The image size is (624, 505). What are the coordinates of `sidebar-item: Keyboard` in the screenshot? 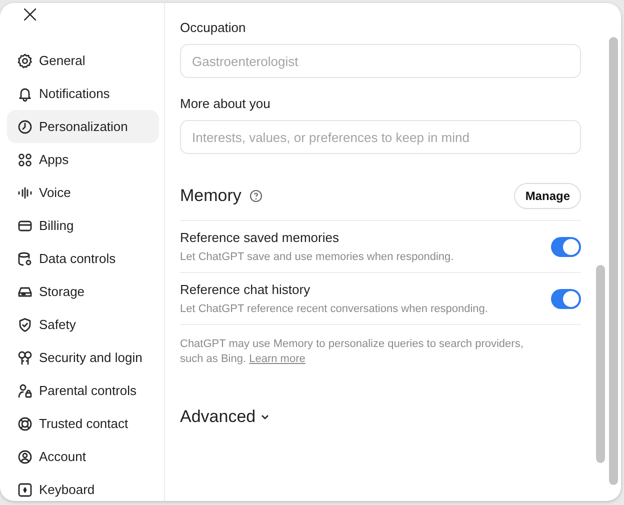 It's located at (83, 487).